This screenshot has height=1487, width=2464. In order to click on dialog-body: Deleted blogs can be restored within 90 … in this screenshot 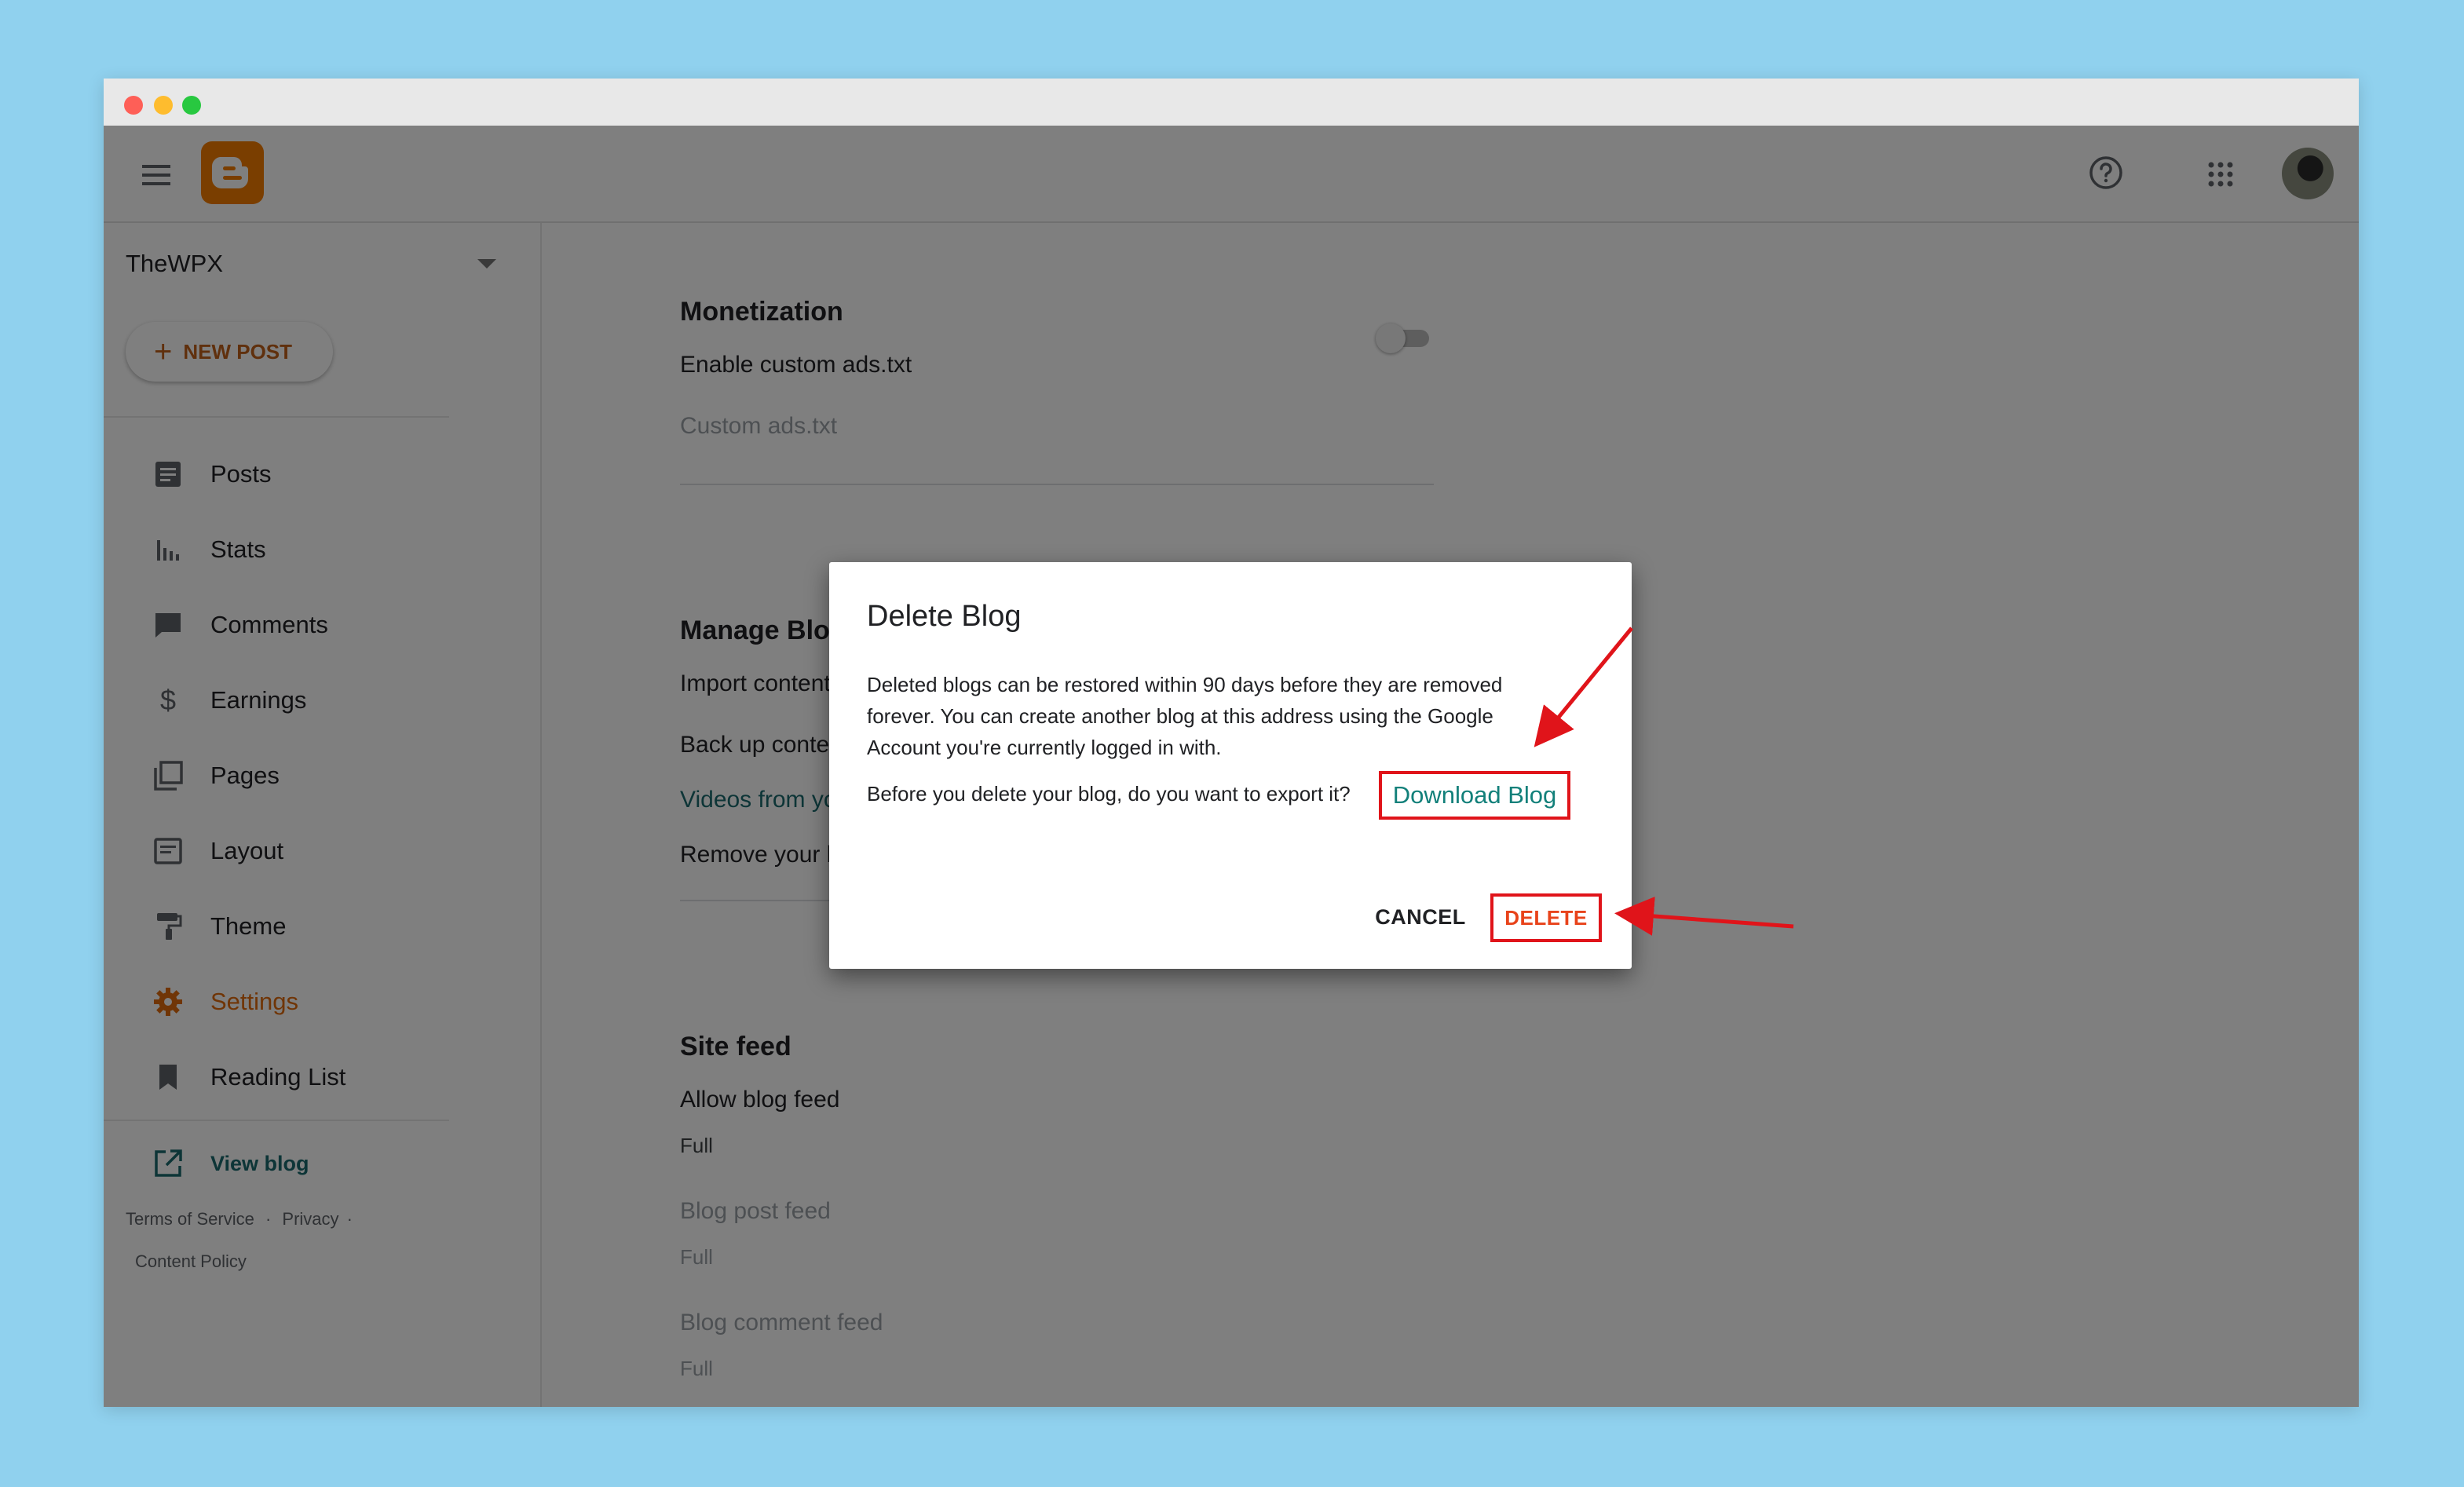, I will do `click(1185, 716)`.